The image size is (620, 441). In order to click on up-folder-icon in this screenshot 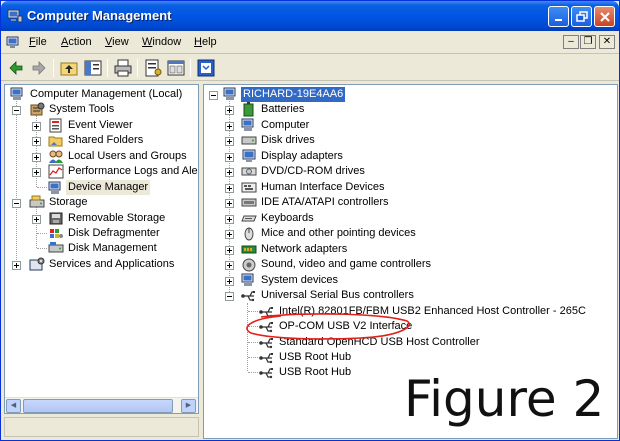, I will do `click(69, 68)`.